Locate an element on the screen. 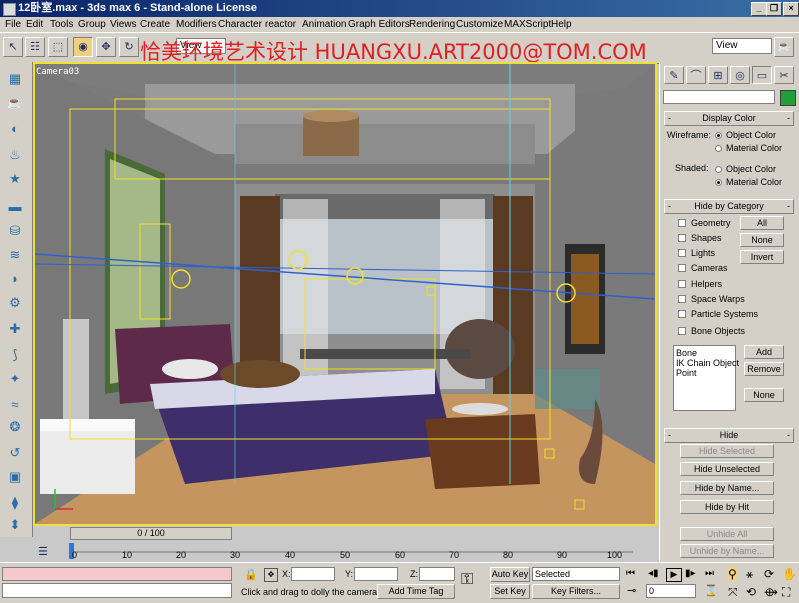 The image size is (799, 603). geometry-checkbox is located at coordinates (682, 223).